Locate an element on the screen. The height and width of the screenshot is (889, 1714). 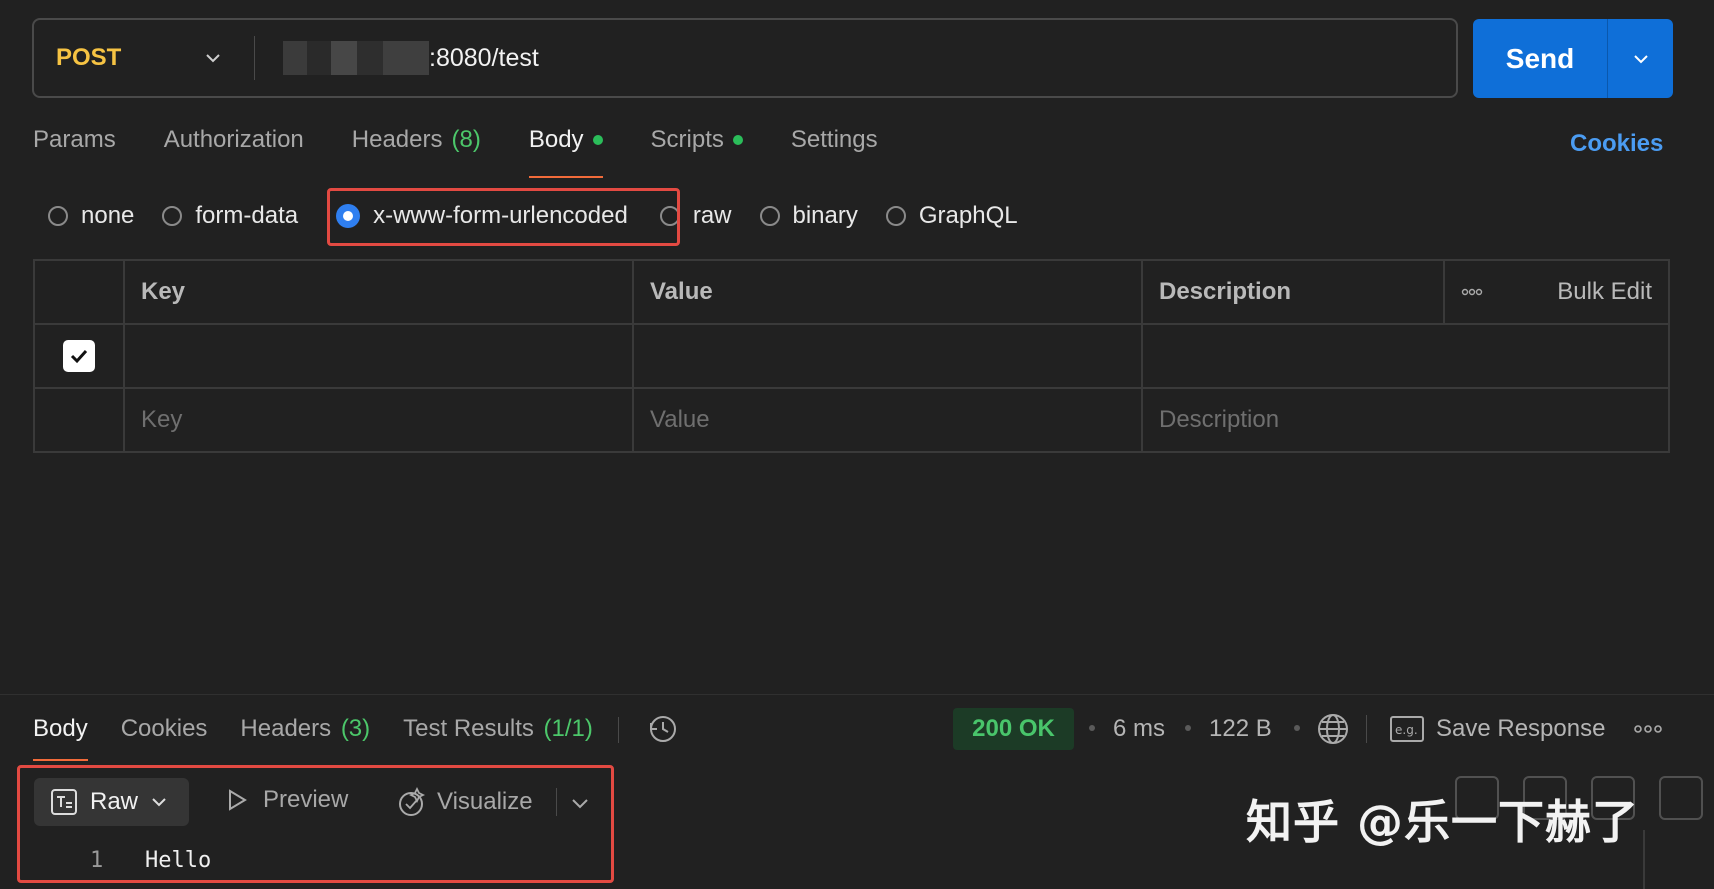
url-input: :8080/test is located at coordinates (397, 58).